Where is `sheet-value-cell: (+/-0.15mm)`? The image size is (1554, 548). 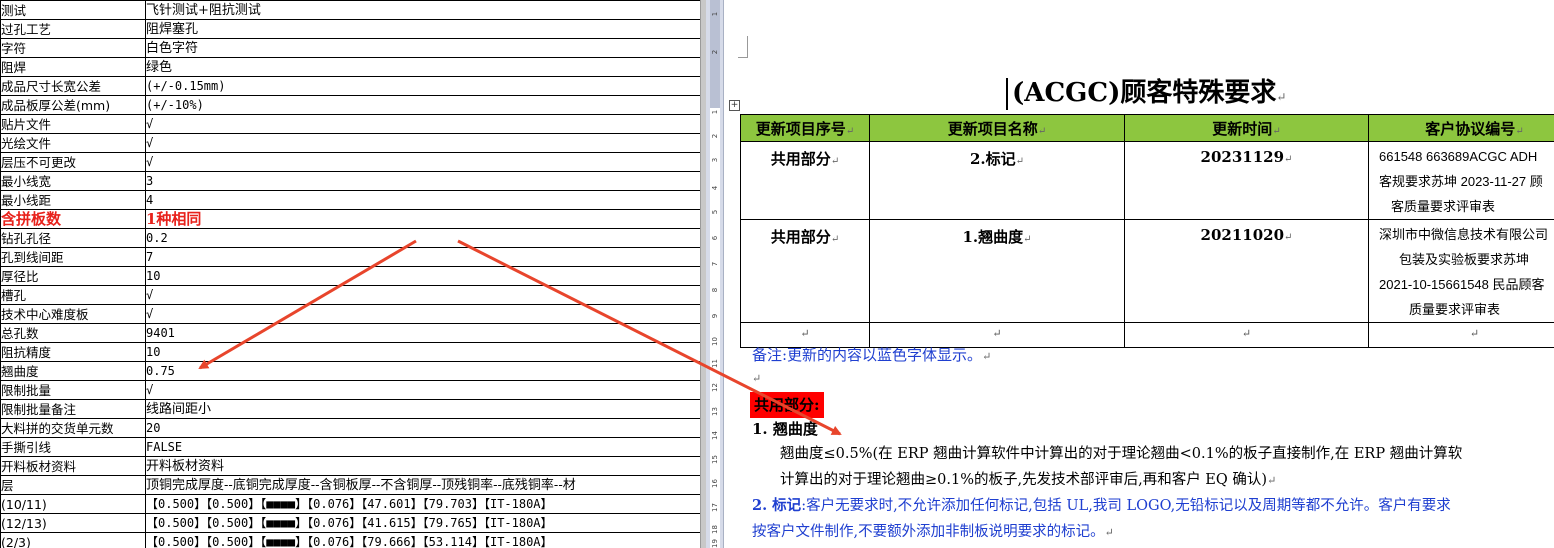 sheet-value-cell: (+/-0.15mm) is located at coordinates (422, 86).